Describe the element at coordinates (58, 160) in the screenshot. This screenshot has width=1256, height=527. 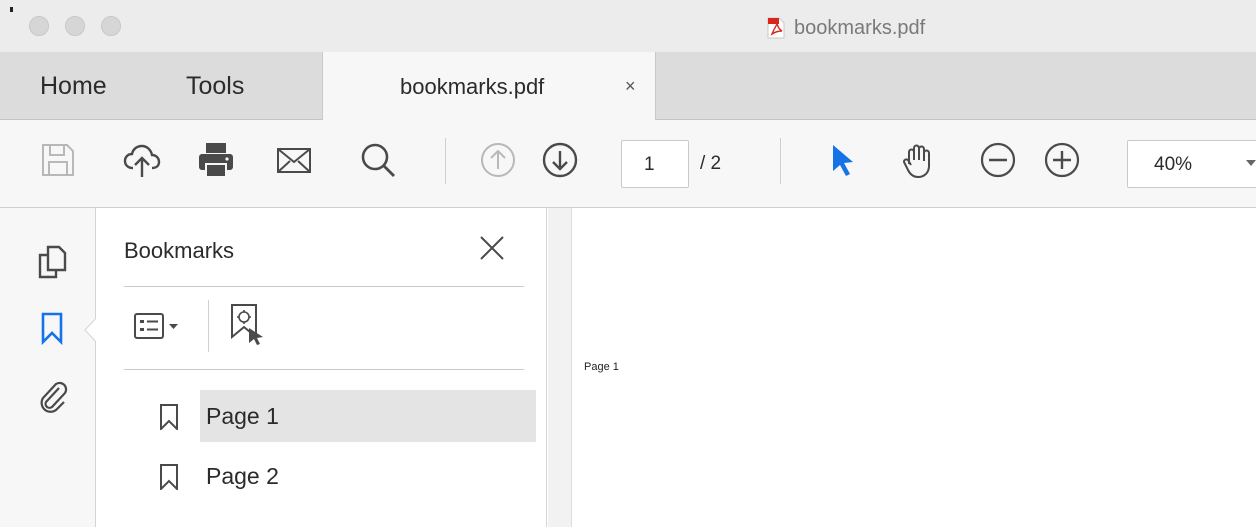
I see `save-icon` at that location.